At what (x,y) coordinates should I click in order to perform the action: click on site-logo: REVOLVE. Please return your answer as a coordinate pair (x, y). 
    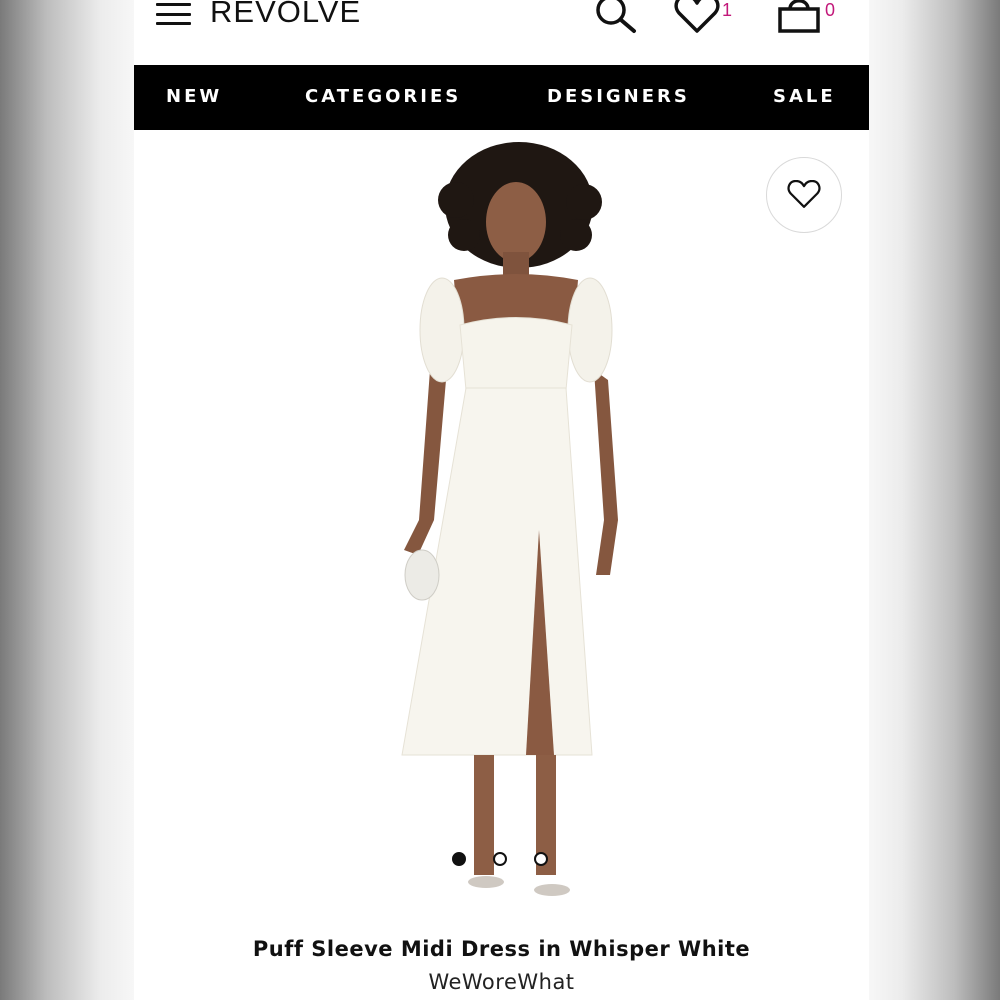
    Looking at the image, I should click on (285, 15).